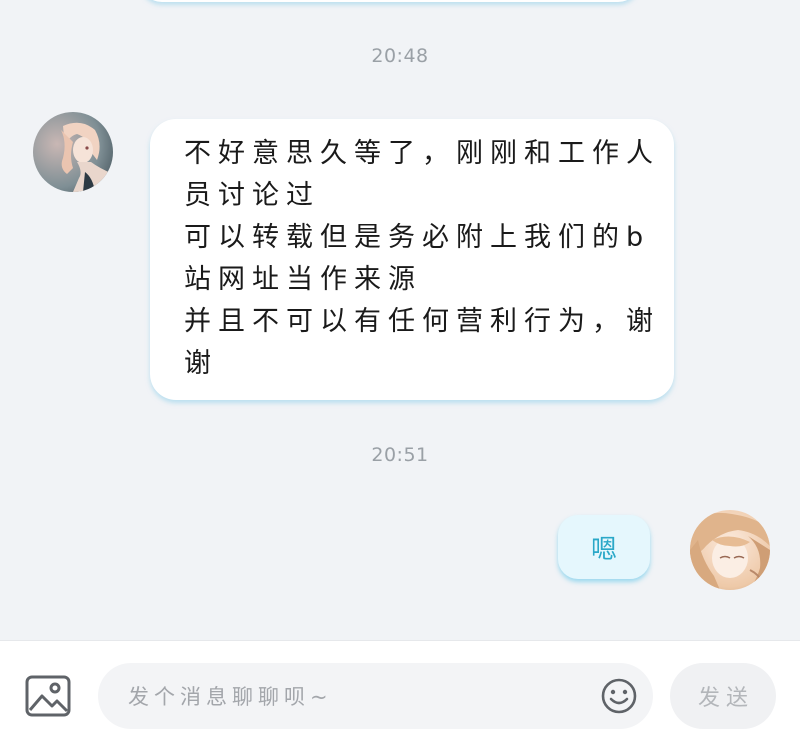 The height and width of the screenshot is (749, 800). What do you see at coordinates (422, 153) in the screenshot?
I see `message-text-line: 不好意思久等了，刚刚和工作人` at bounding box center [422, 153].